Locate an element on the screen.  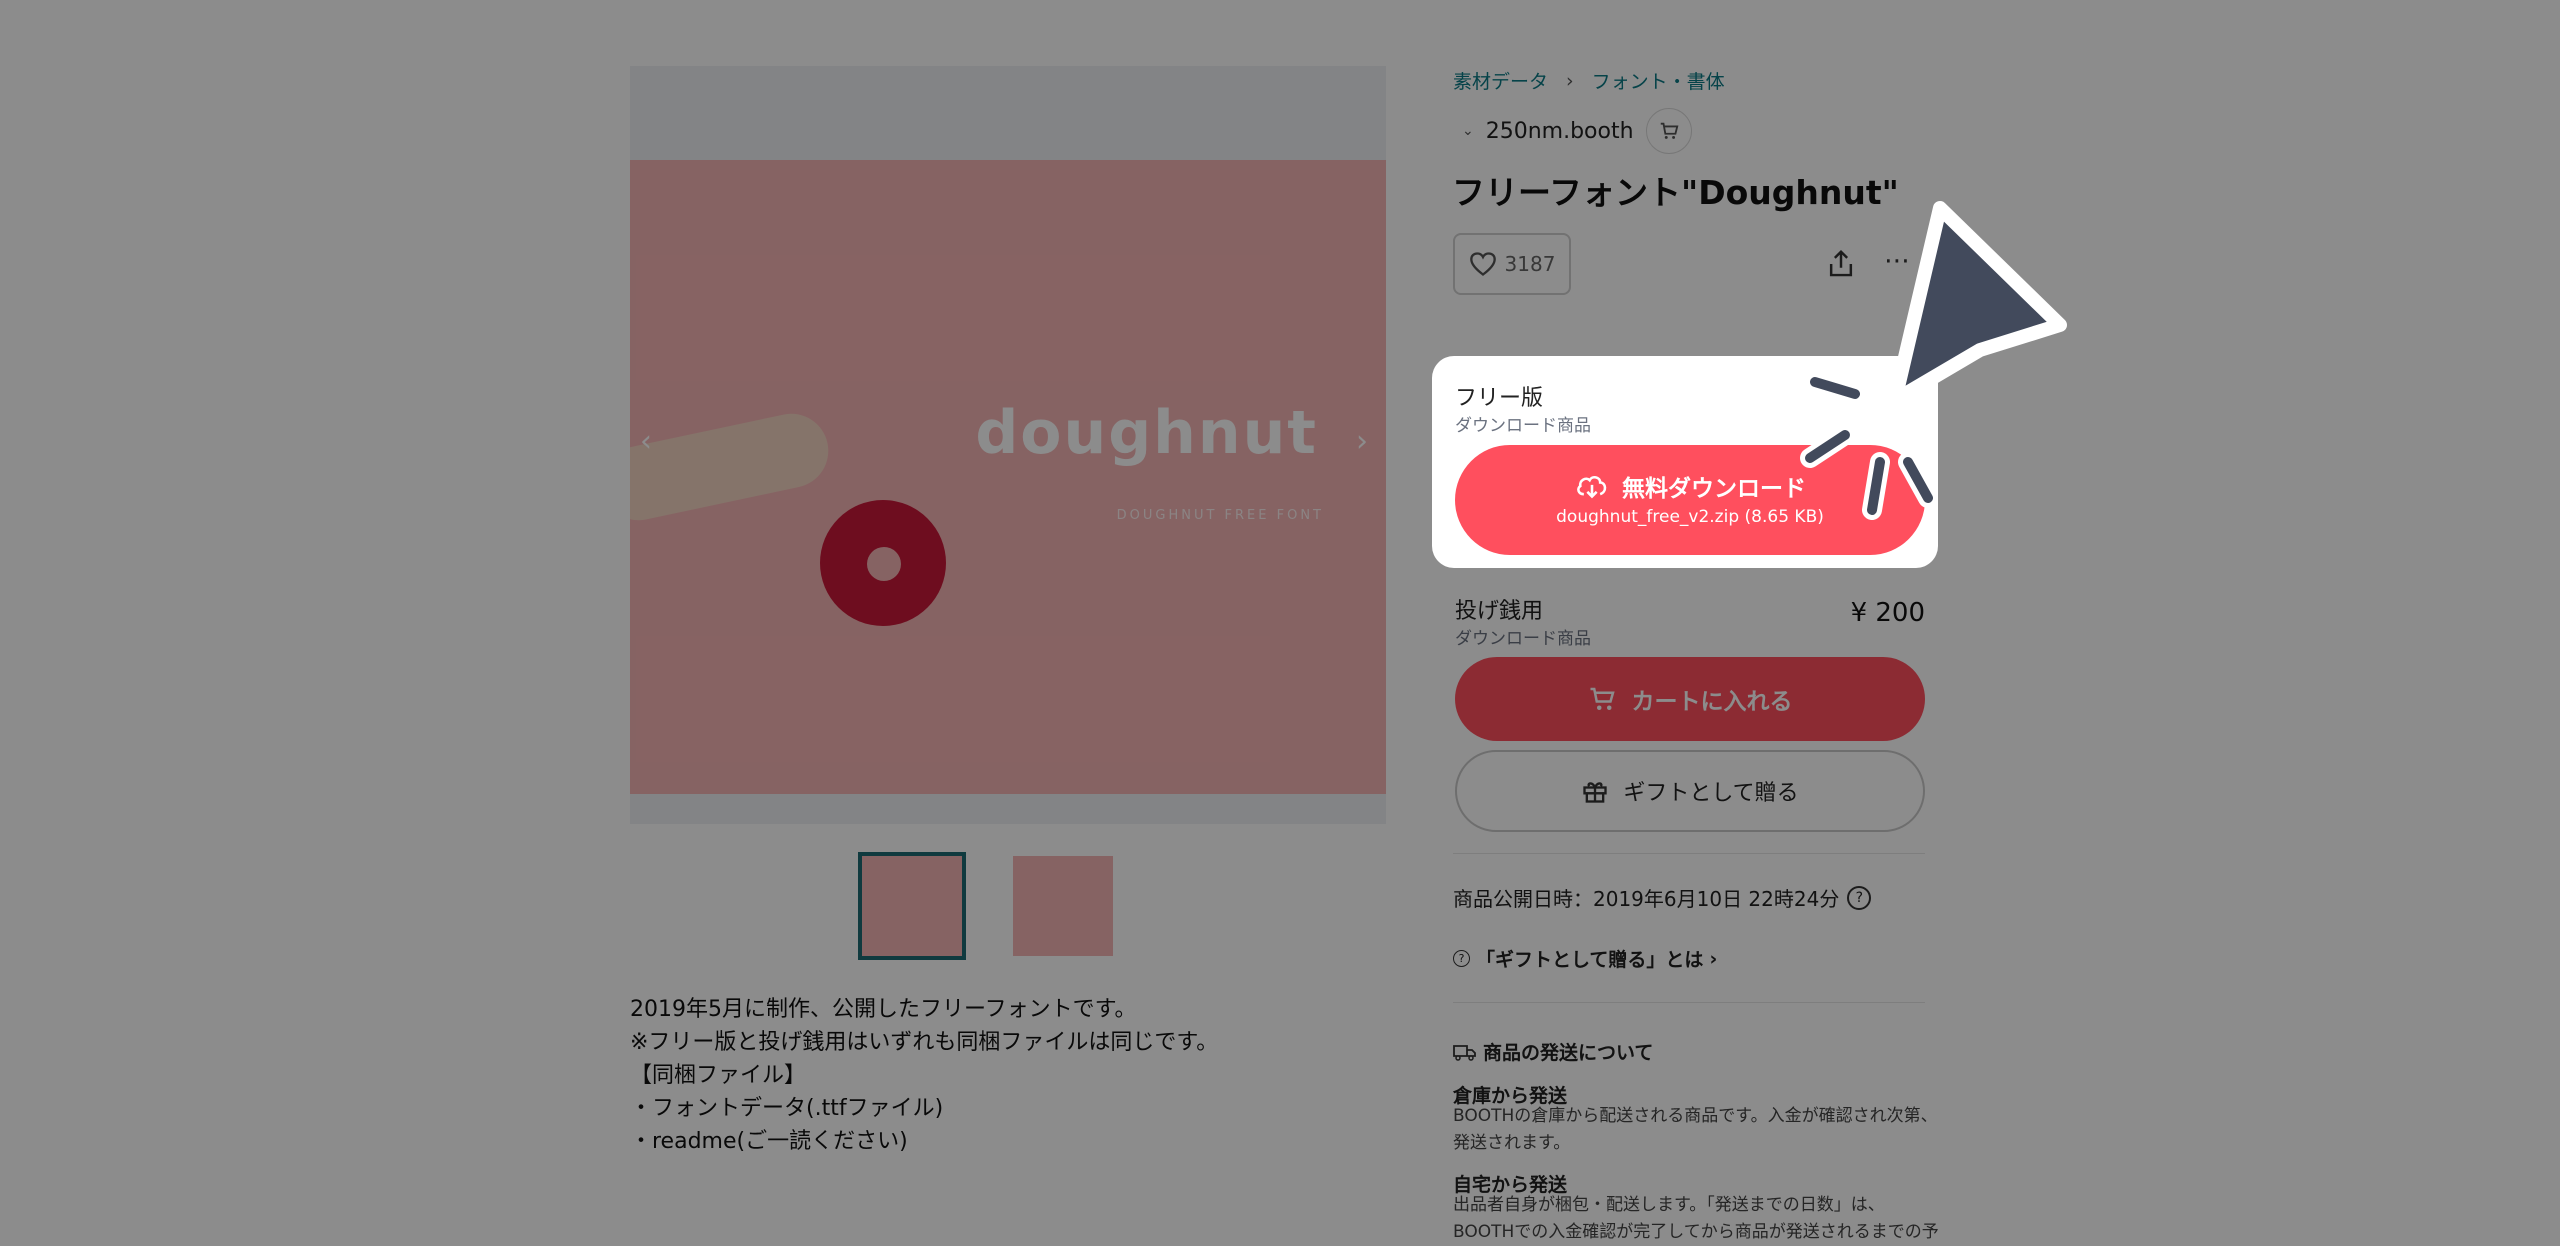
download-label: 無料ダウンロード is located at coordinates (1714, 489).